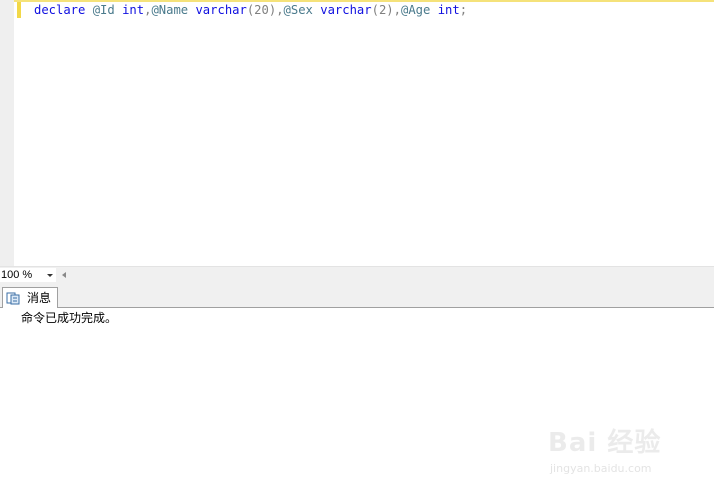 The image size is (714, 496). Describe the element at coordinates (357, 295) in the screenshot. I see `results-tabbar: 消息` at that location.